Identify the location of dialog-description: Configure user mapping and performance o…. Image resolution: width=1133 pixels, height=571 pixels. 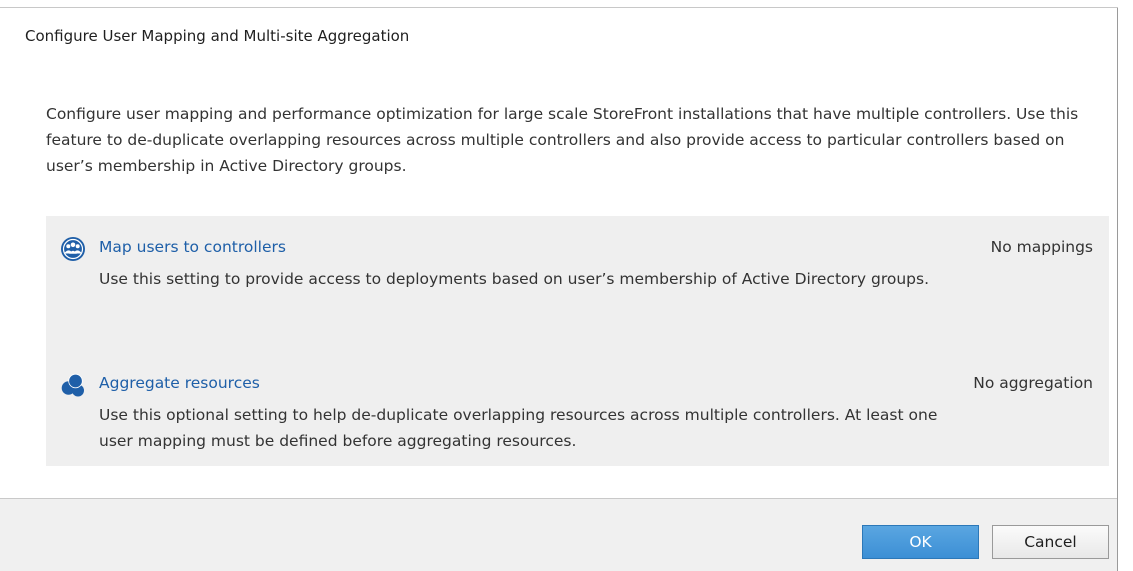
(562, 140).